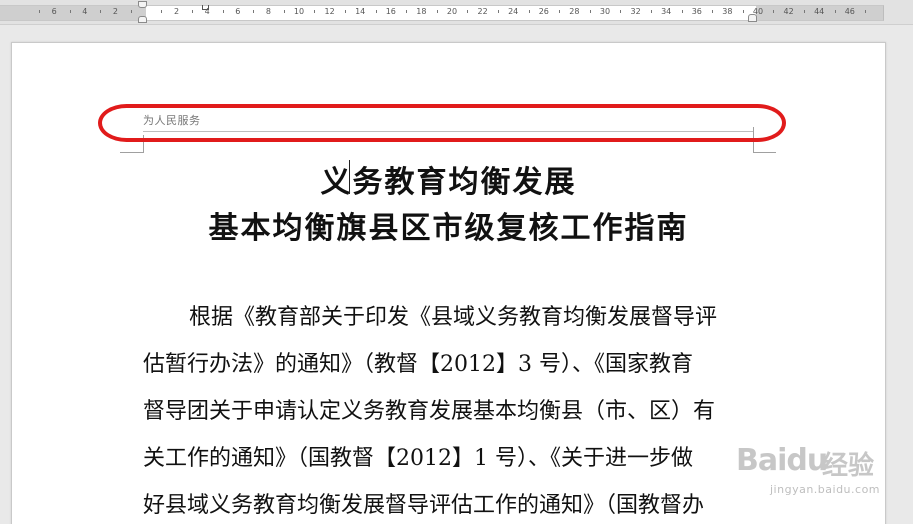  Describe the element at coordinates (753, 141) in the screenshot. I see `crop-mark-right-vertical` at that location.